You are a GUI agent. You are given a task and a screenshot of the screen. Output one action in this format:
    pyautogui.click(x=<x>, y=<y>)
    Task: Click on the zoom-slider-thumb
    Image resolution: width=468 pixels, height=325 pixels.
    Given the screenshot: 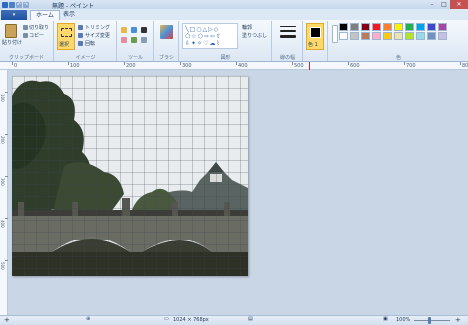 What is the action you would take?
    pyautogui.click(x=429, y=320)
    